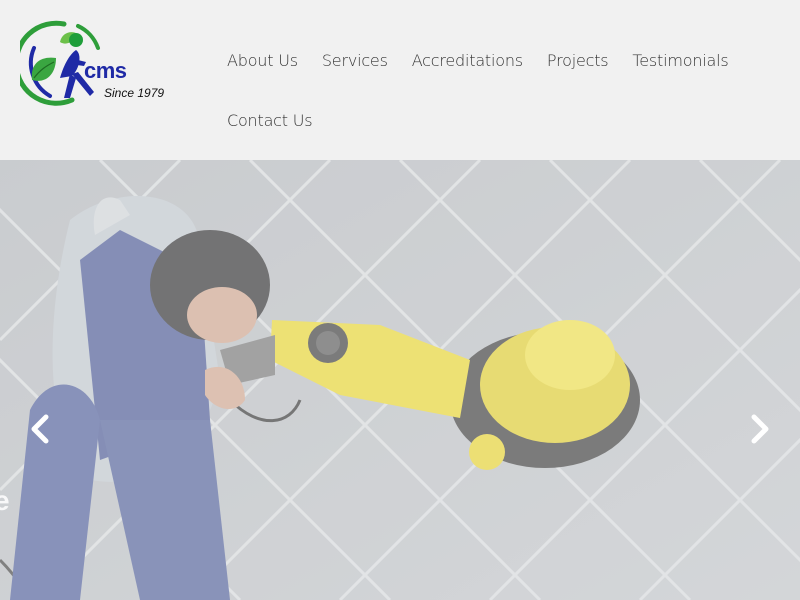 The width and height of the screenshot is (800, 600). I want to click on nav-item-accreditations: Accreditations, so click(467, 60).